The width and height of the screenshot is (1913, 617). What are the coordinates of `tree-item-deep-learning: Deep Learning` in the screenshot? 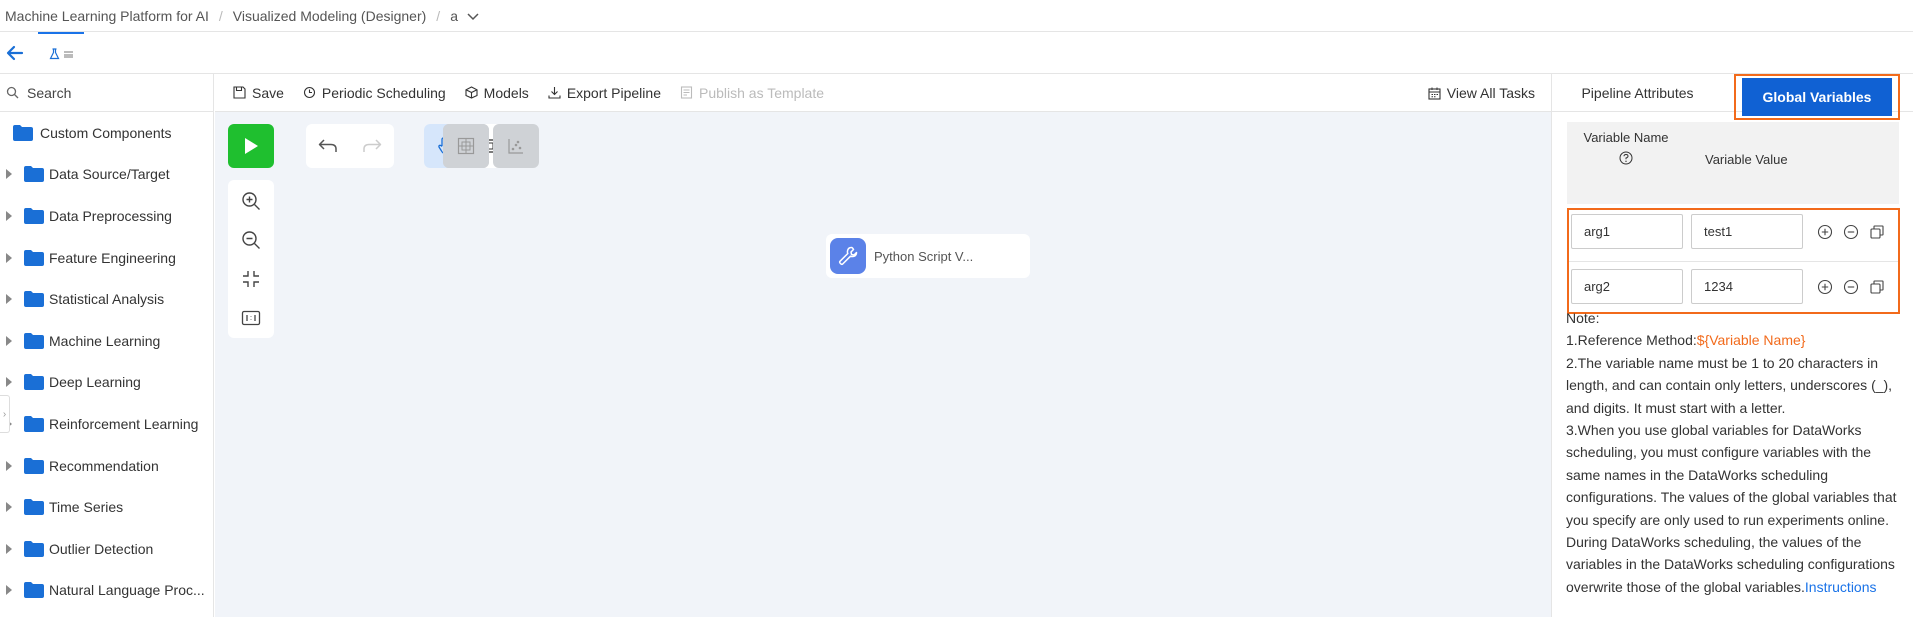 It's located at (106, 383).